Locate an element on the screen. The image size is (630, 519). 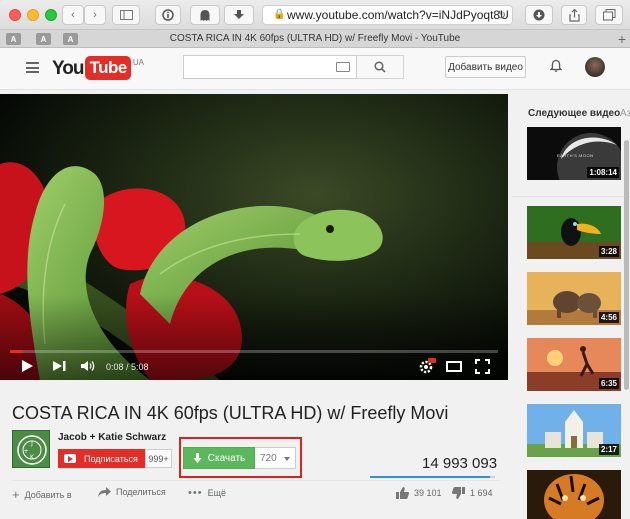
theater-mode-icon is located at coordinates (454, 366).